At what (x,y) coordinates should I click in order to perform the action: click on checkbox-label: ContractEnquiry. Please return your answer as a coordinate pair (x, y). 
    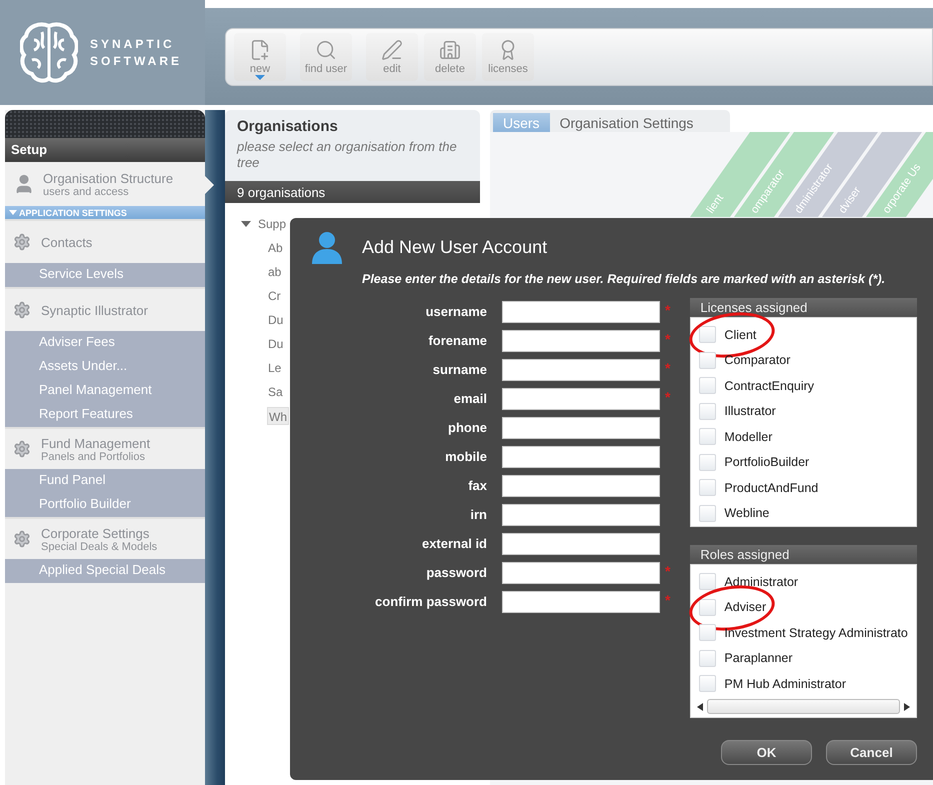
    Looking at the image, I should click on (769, 385).